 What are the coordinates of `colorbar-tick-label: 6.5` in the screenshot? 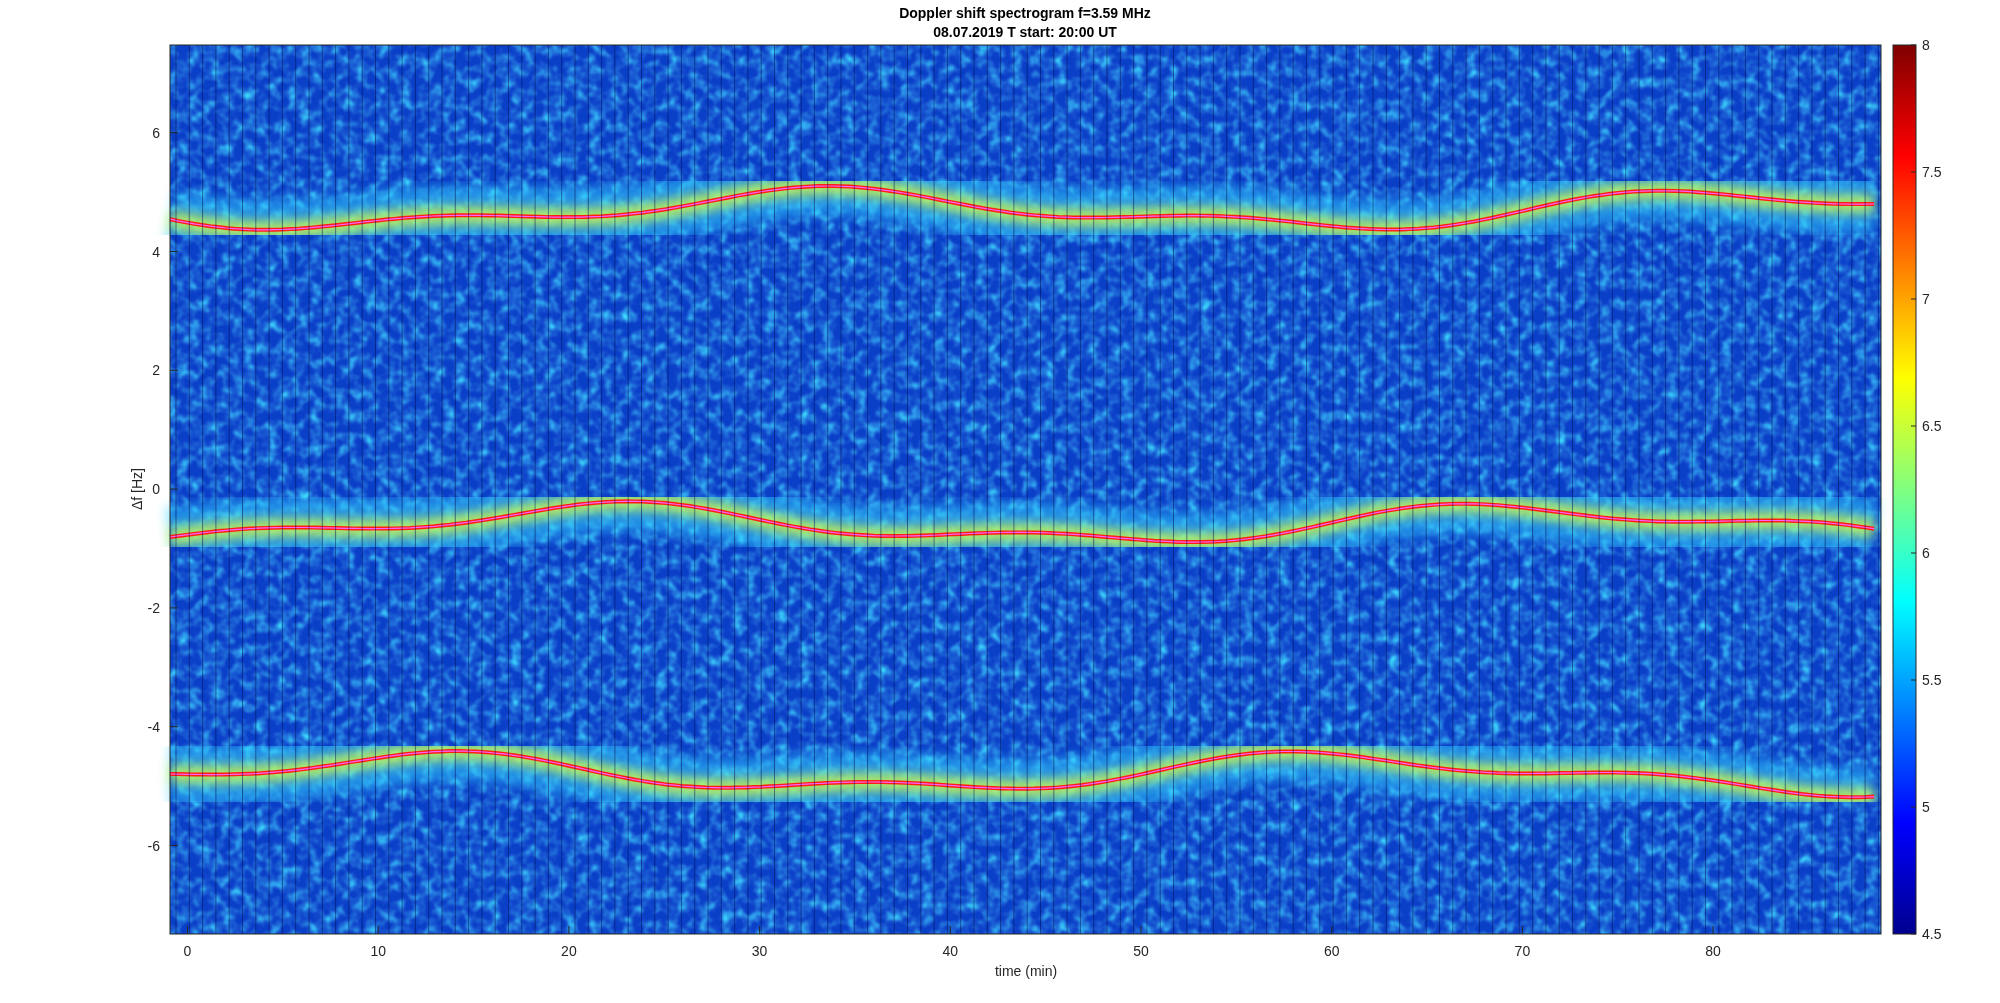 It's located at (1932, 426).